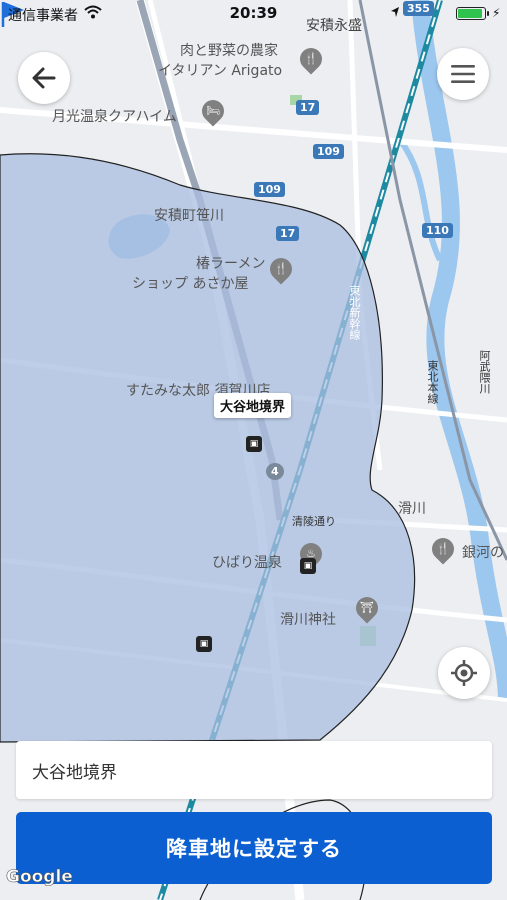  I want to click on restaurant-pin-icon-2: 🍴, so click(443, 549).